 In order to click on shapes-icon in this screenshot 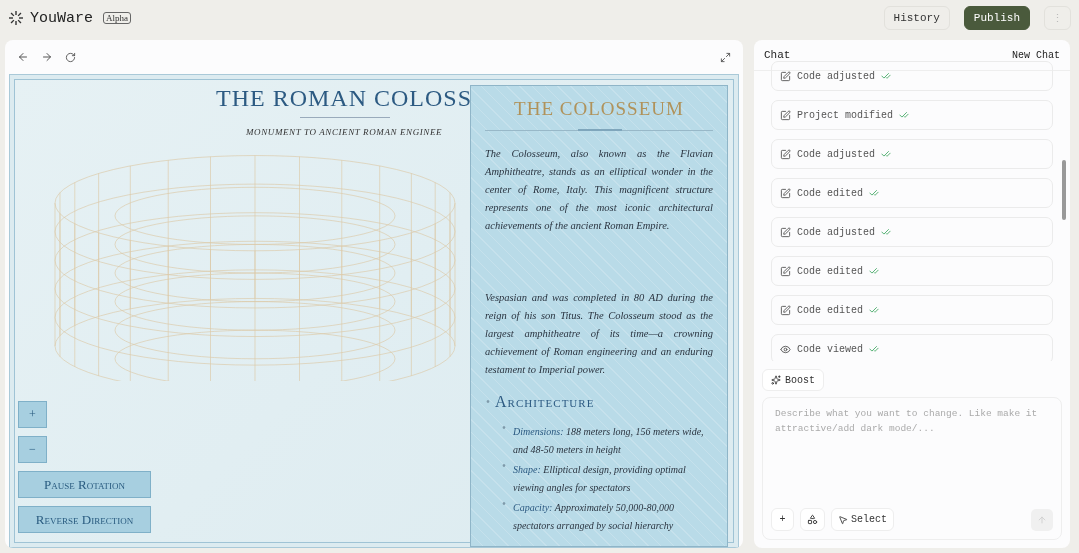, I will do `click(812, 519)`.